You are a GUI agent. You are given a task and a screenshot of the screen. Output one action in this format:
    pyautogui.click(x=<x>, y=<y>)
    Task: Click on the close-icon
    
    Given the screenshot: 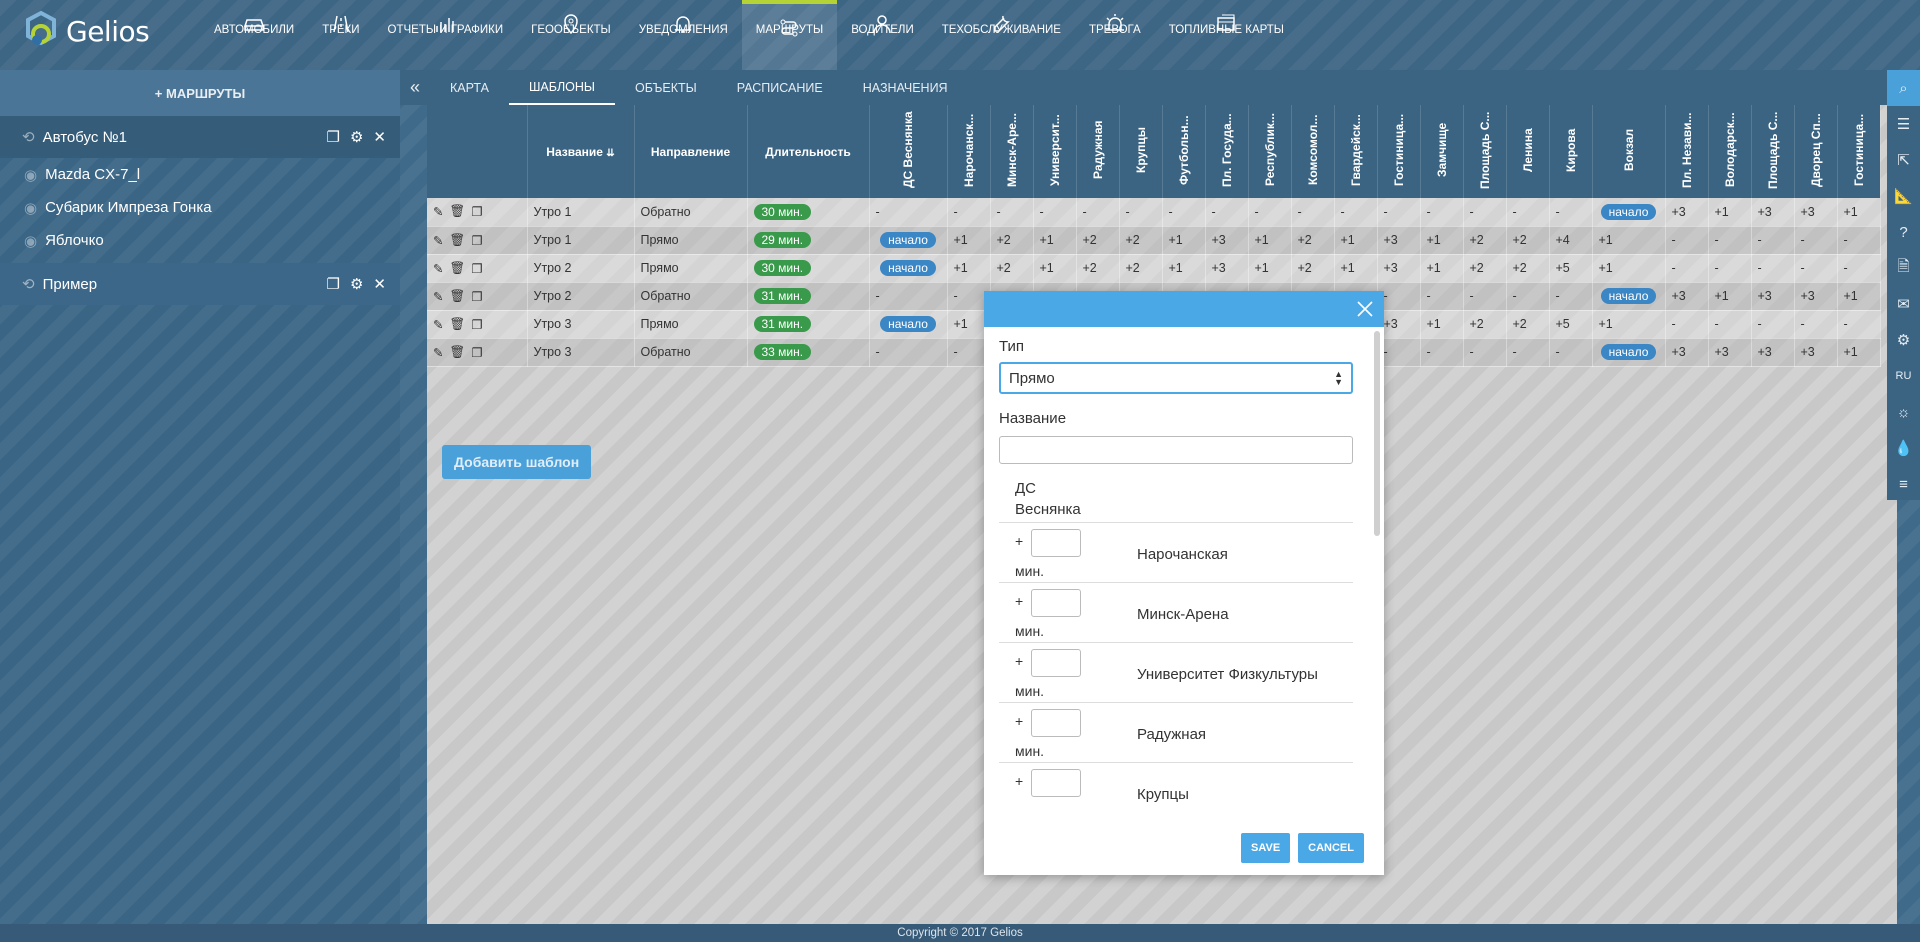 What is the action you would take?
    pyautogui.click(x=1365, y=309)
    